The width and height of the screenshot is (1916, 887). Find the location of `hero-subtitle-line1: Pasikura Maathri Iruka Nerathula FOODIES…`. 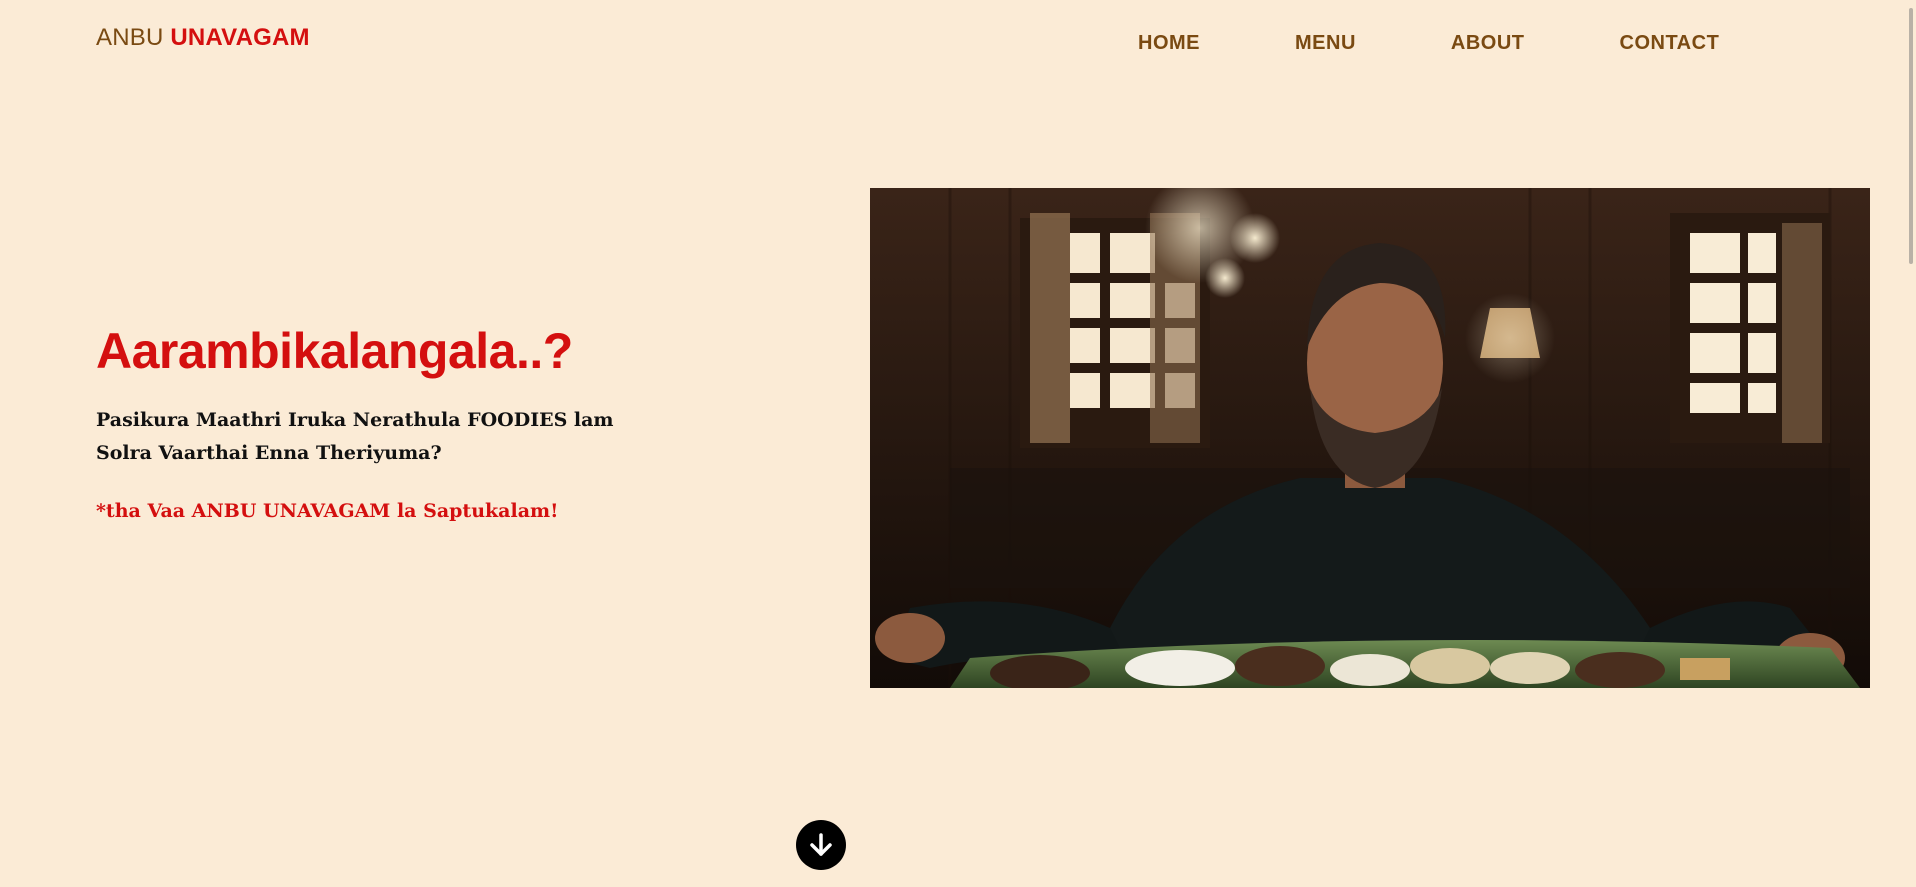

hero-subtitle-line1: Pasikura Maathri Iruka Nerathula FOODIES… is located at coordinates (355, 420).